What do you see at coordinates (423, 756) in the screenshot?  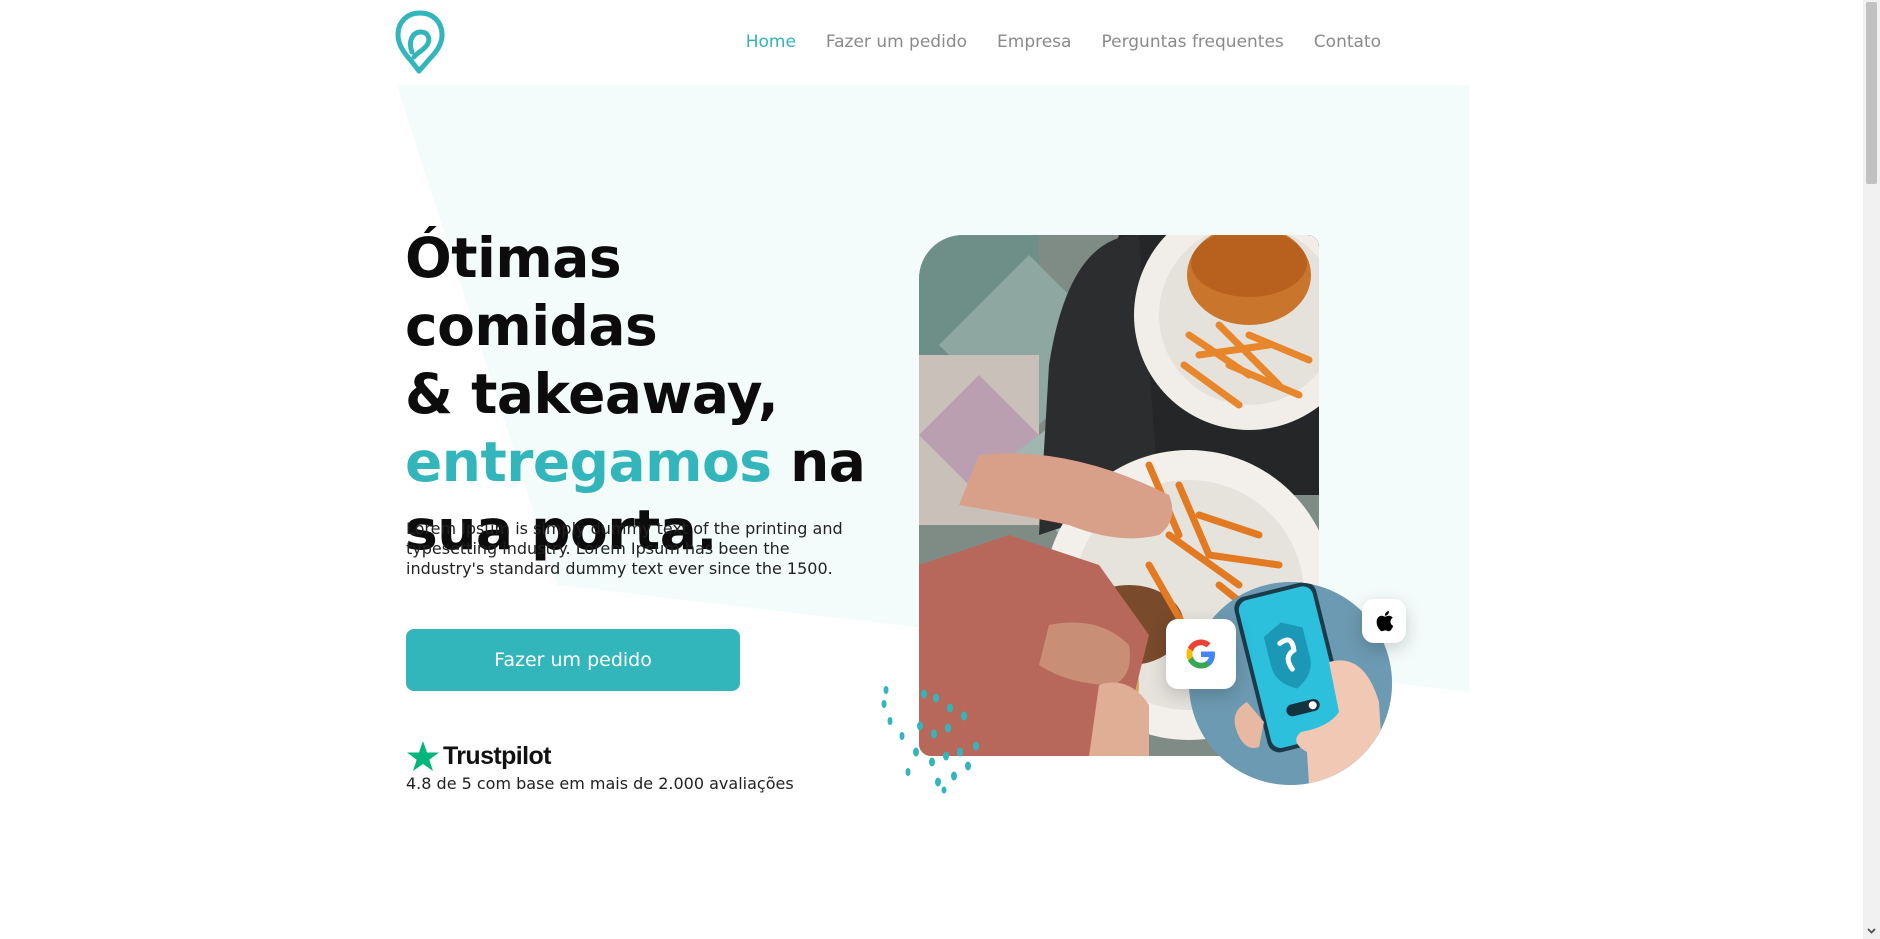 I see `trustpilot-star-icon` at bounding box center [423, 756].